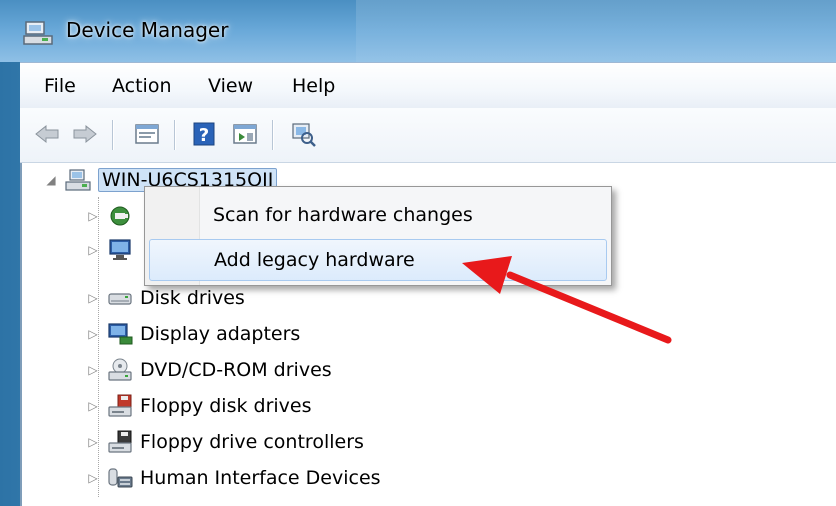 The image size is (836, 506). What do you see at coordinates (313, 86) in the screenshot?
I see `menu-help: Help` at bounding box center [313, 86].